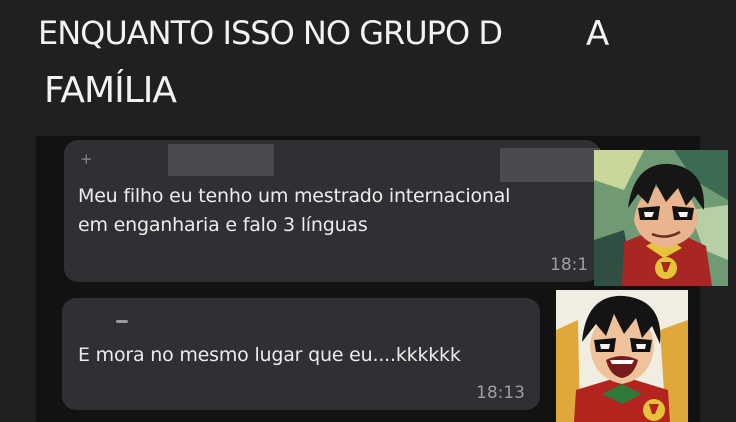  Describe the element at coordinates (622, 356) in the screenshot. I see `shouting-robin-comic-panel-icon` at that location.